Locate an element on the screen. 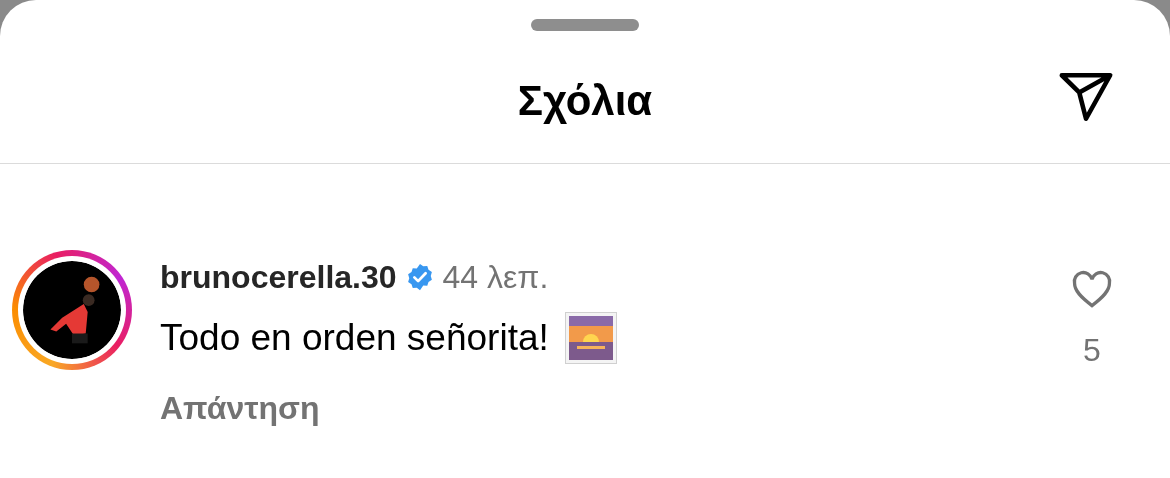 The width and height of the screenshot is (1170, 478). username: brunocerella.30 is located at coordinates (278, 277).